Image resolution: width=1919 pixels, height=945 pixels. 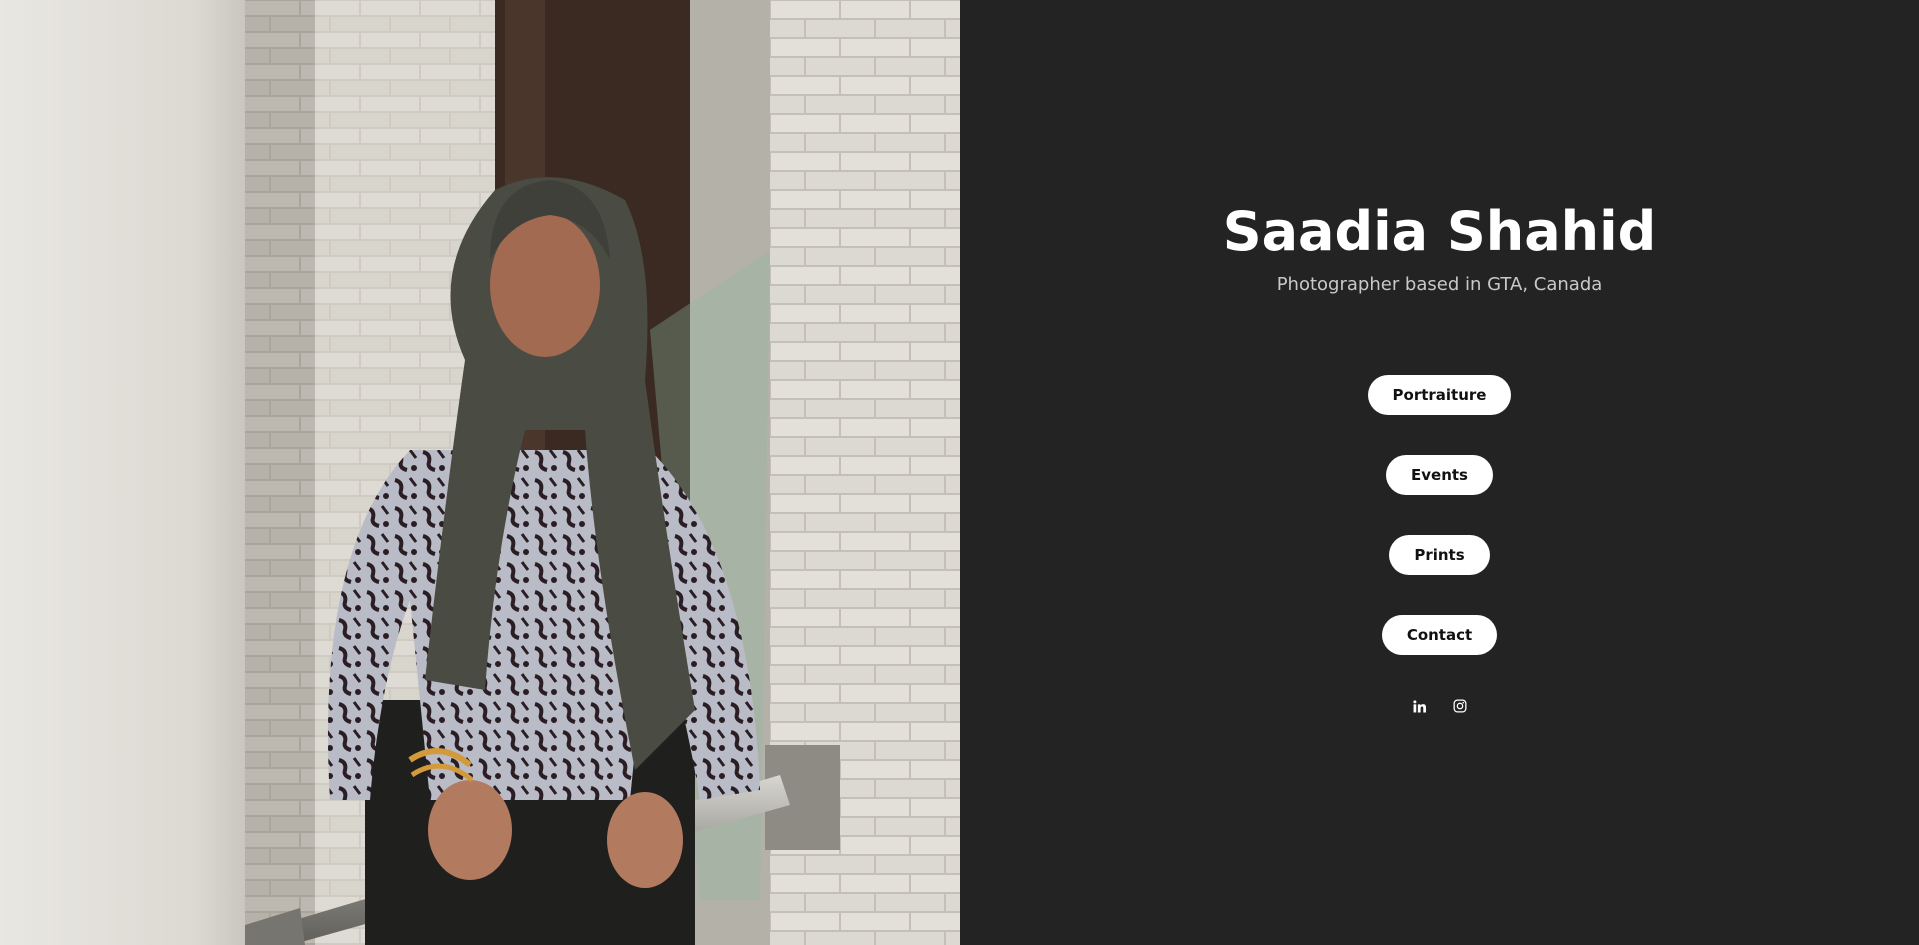 What do you see at coordinates (1439, 284) in the screenshot?
I see `site-tagline: Photographer based in GTA, Canada` at bounding box center [1439, 284].